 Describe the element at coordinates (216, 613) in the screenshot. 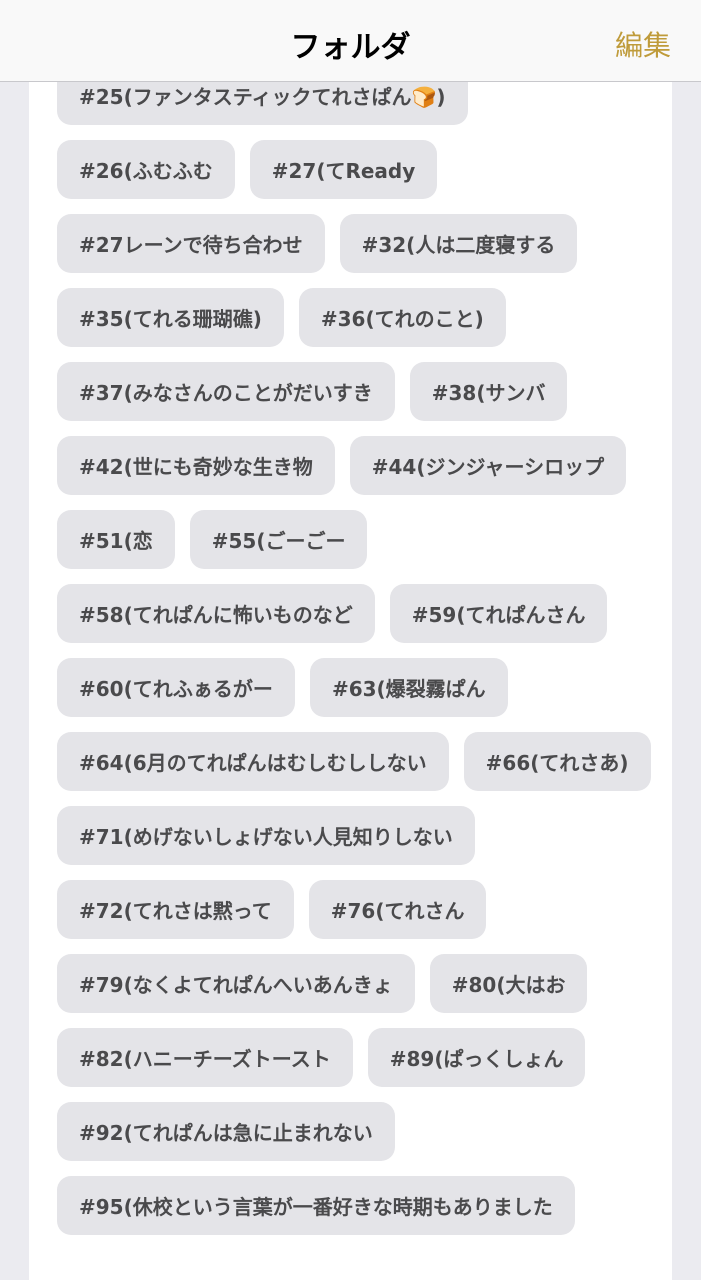

I see `tag-chip: #58(てれぱんに怖いものなど` at that location.